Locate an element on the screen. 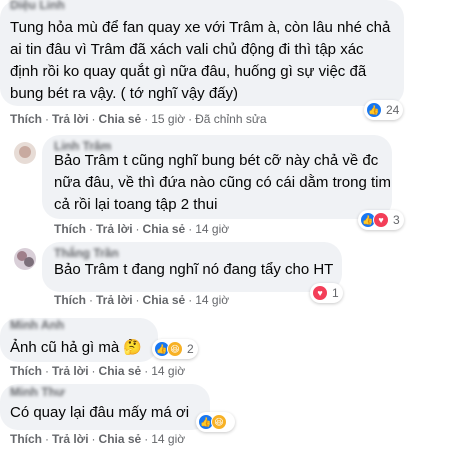 The height and width of the screenshot is (451, 450). reaction-count: 1 is located at coordinates (335, 293).